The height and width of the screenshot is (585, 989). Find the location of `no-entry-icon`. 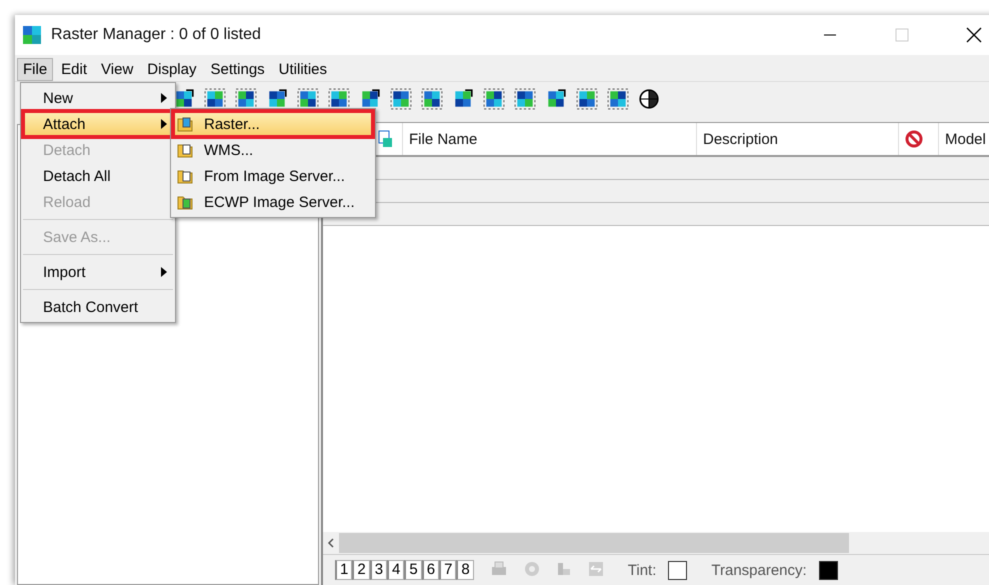

no-entry-icon is located at coordinates (914, 139).